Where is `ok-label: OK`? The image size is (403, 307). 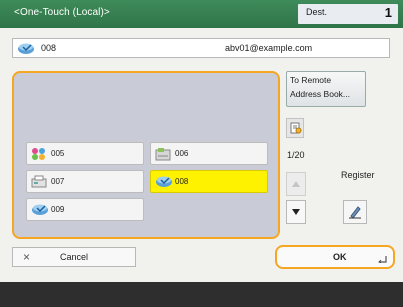 ok-label: OK is located at coordinates (340, 257).